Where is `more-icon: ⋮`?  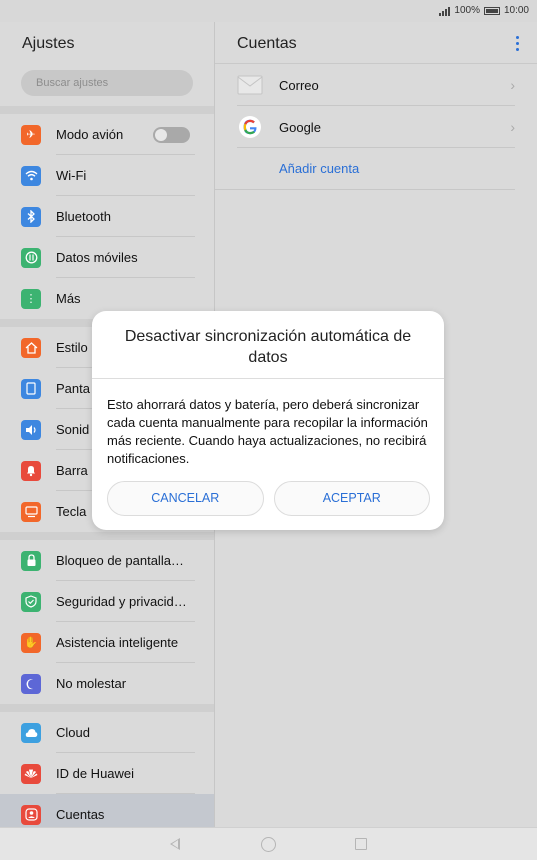
more-icon: ⋮ is located at coordinates (31, 298).